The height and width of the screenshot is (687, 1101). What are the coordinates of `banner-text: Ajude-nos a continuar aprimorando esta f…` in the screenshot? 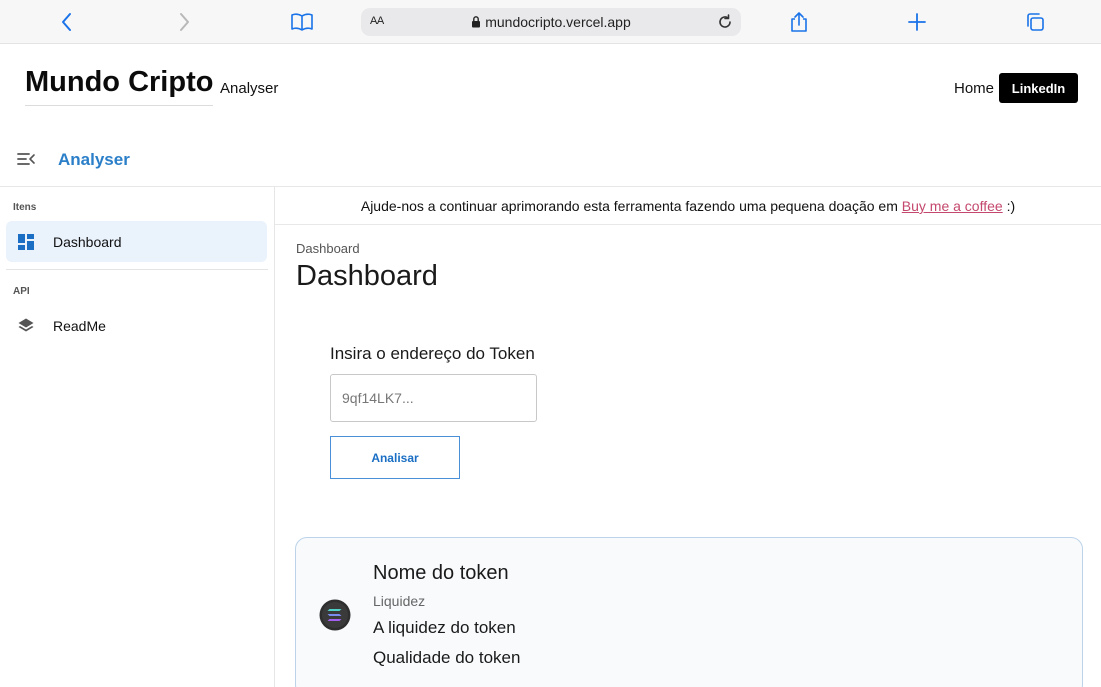 It's located at (631, 206).